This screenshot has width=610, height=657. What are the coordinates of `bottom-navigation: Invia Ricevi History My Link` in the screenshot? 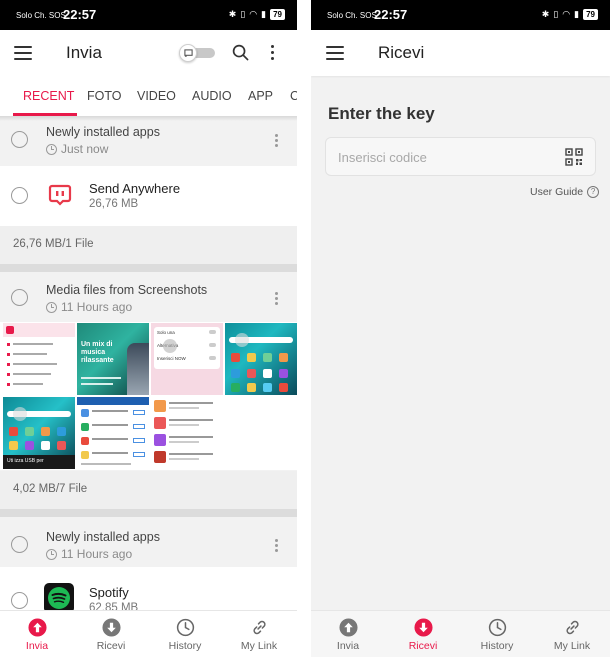 It's located at (148, 633).